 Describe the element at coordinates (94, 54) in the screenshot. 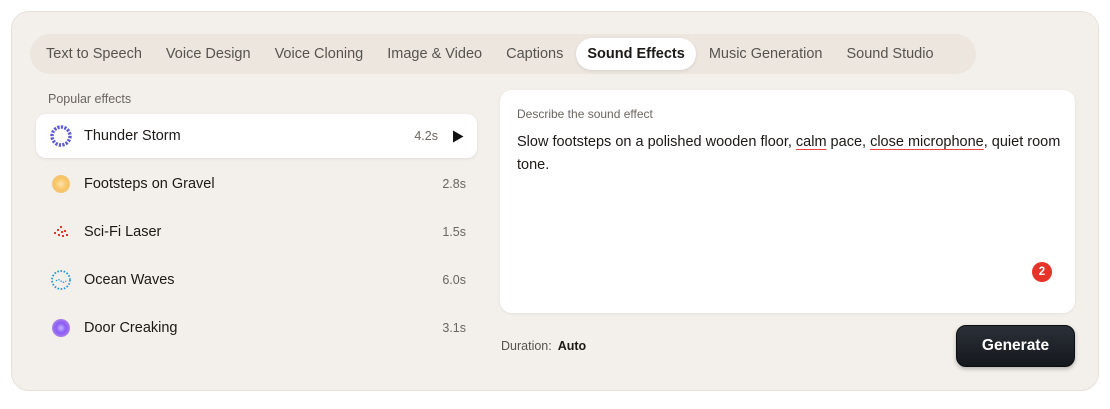

I see `tab-text-to-speech: Text to Speech` at that location.